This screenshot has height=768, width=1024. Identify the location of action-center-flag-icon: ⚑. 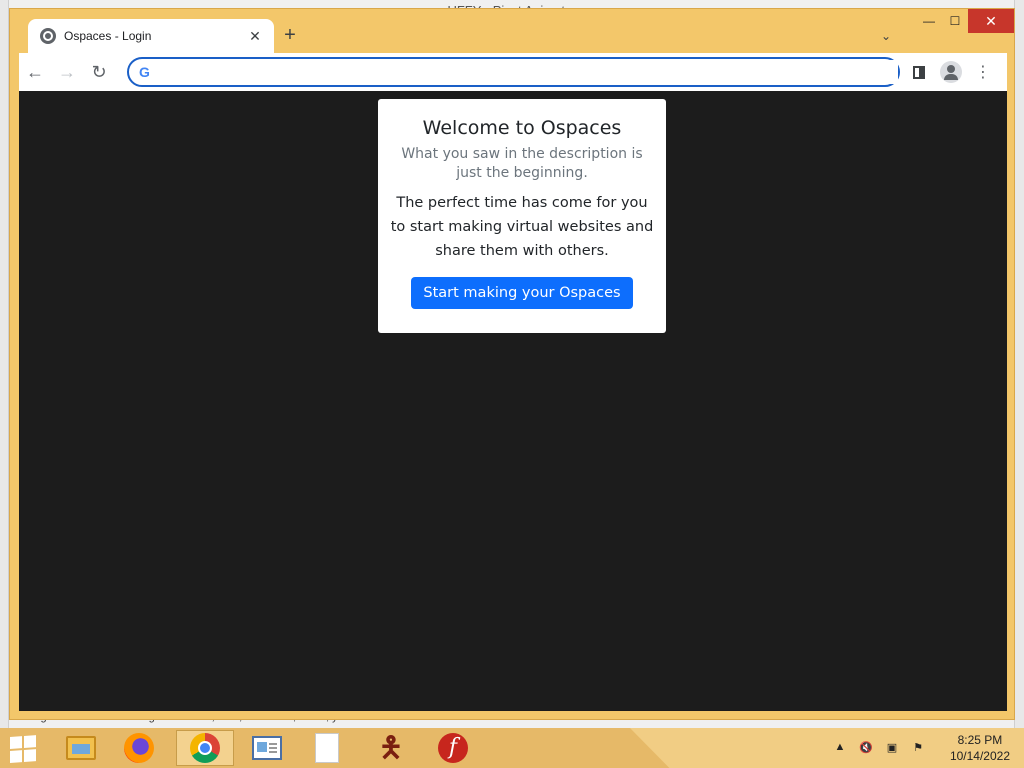
(918, 747).